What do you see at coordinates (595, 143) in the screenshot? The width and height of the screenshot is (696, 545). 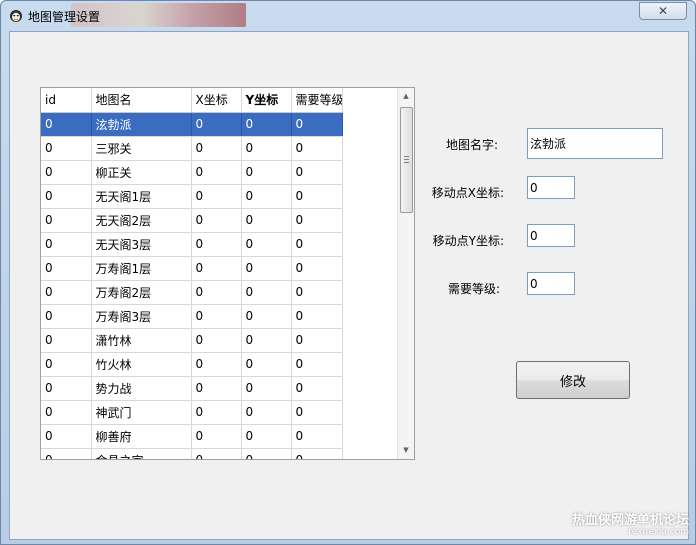 I see `map-name-input` at bounding box center [595, 143].